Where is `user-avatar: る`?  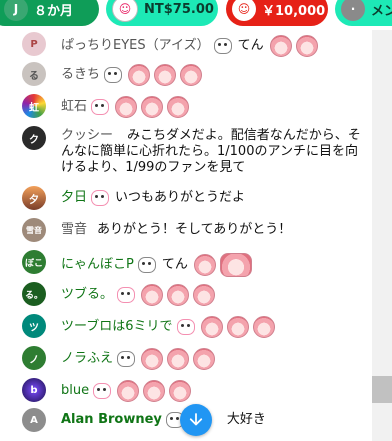
user-avatar: る is located at coordinates (34, 74).